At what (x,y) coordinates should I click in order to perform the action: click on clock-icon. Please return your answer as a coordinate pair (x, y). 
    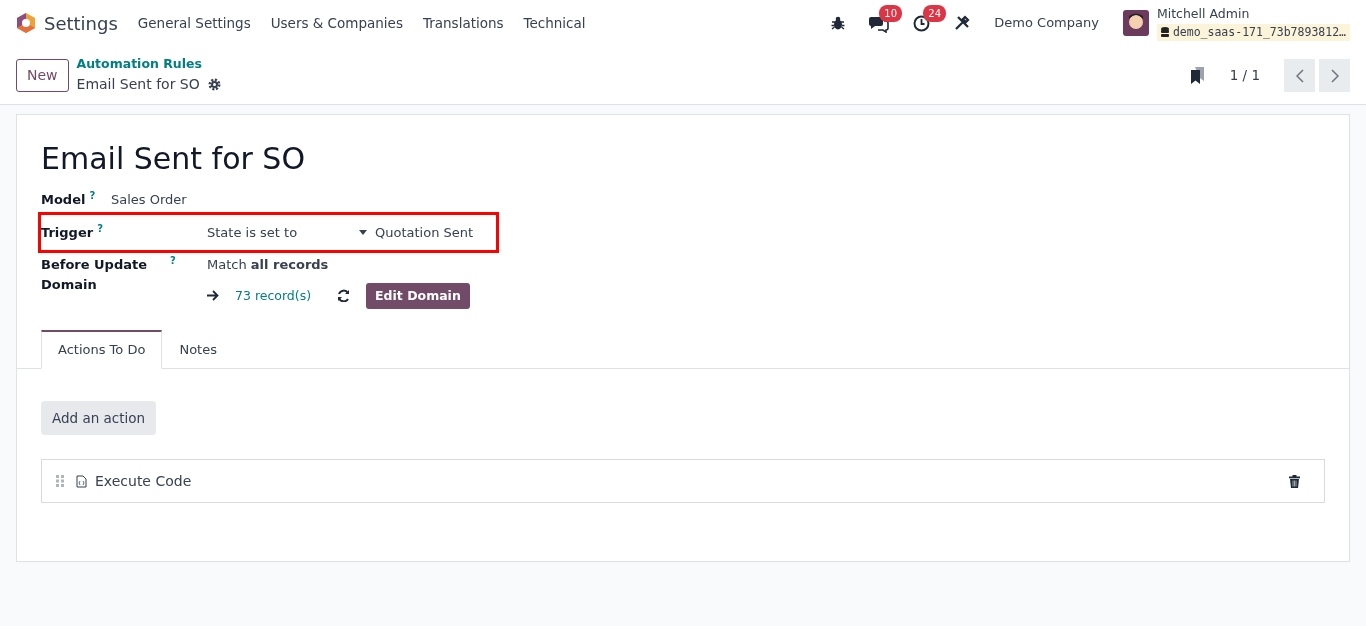
    Looking at the image, I should click on (922, 24).